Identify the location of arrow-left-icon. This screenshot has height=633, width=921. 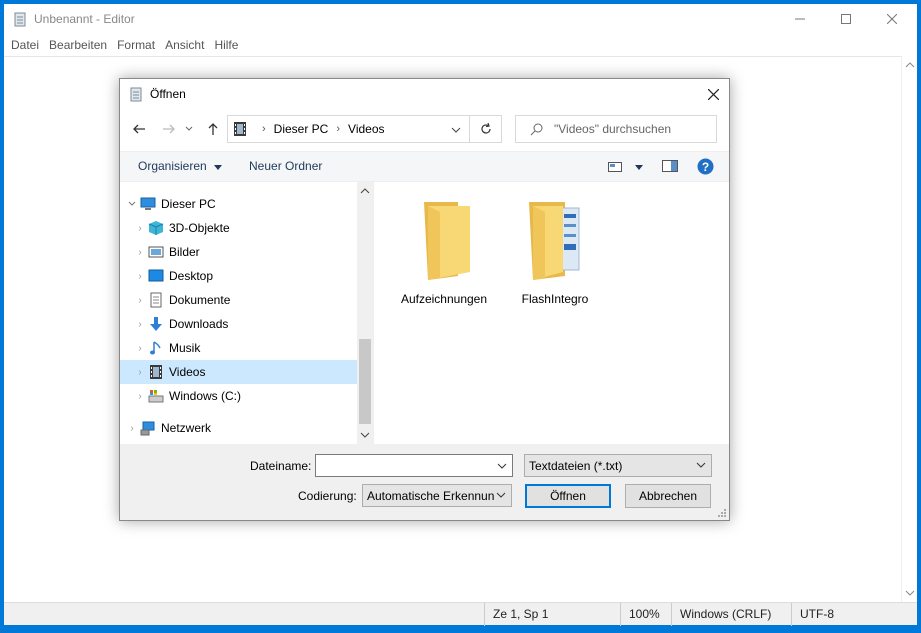
(139, 129).